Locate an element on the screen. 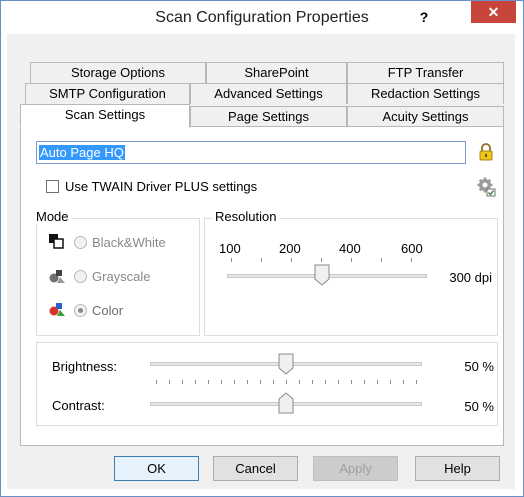  title-bar: Scan Configuration Properties ? ✕ is located at coordinates (262, 18).